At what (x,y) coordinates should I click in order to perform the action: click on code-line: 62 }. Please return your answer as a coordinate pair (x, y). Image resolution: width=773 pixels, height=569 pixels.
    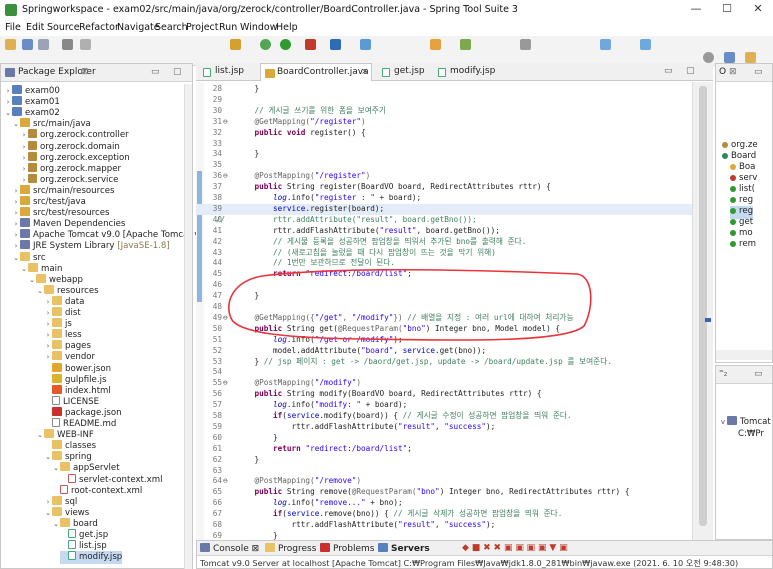
    Looking at the image, I should click on (444, 460).